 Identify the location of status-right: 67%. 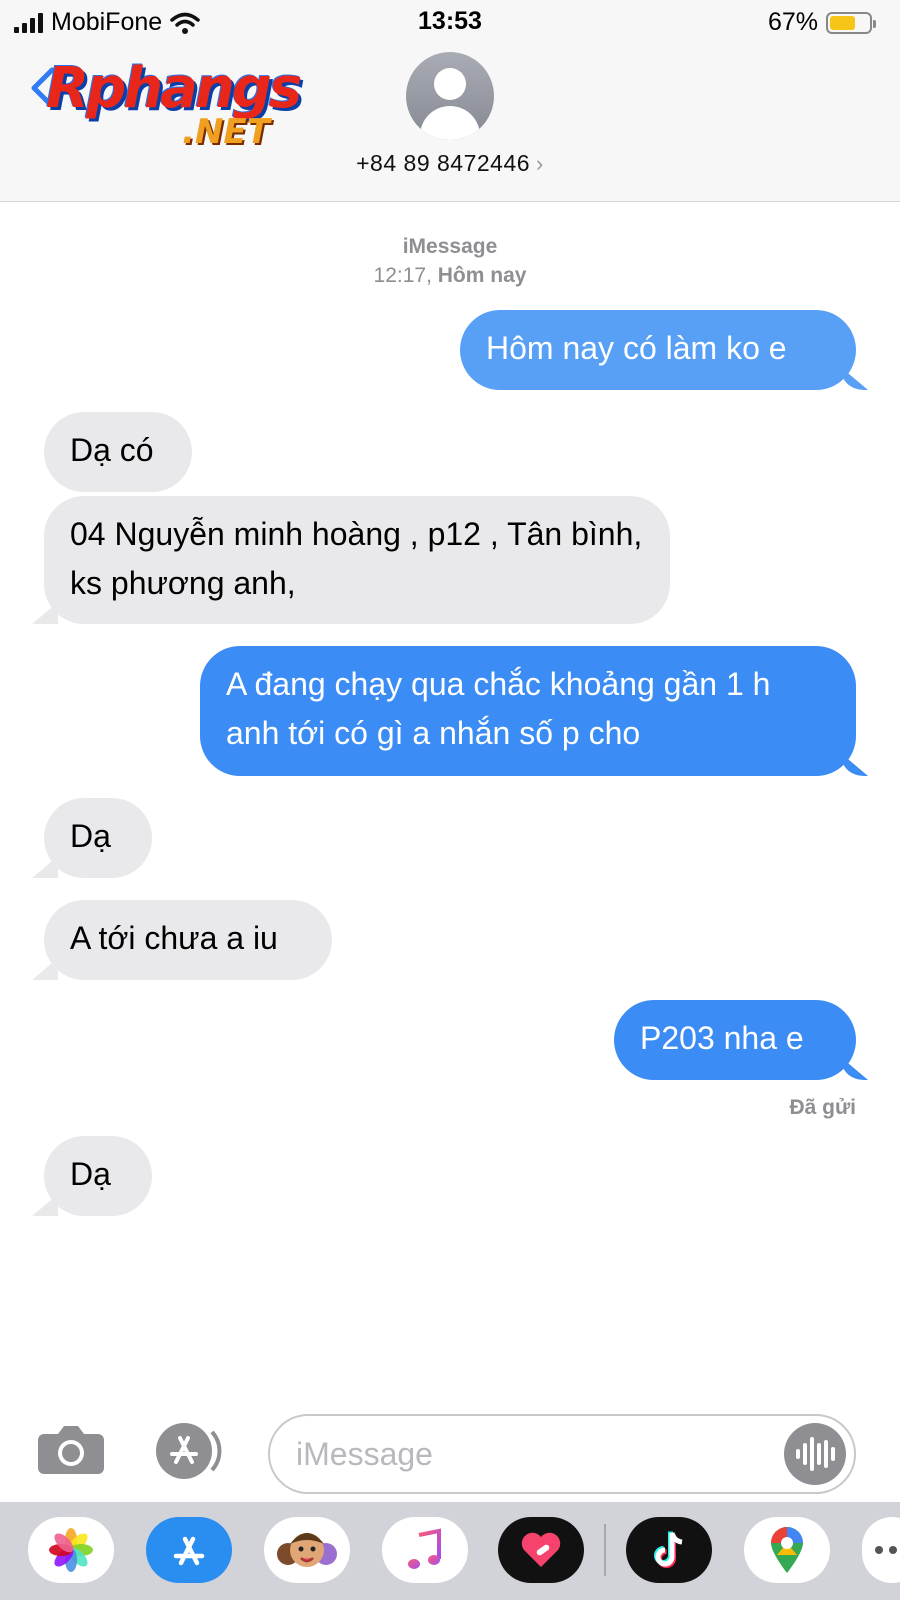
(821, 22).